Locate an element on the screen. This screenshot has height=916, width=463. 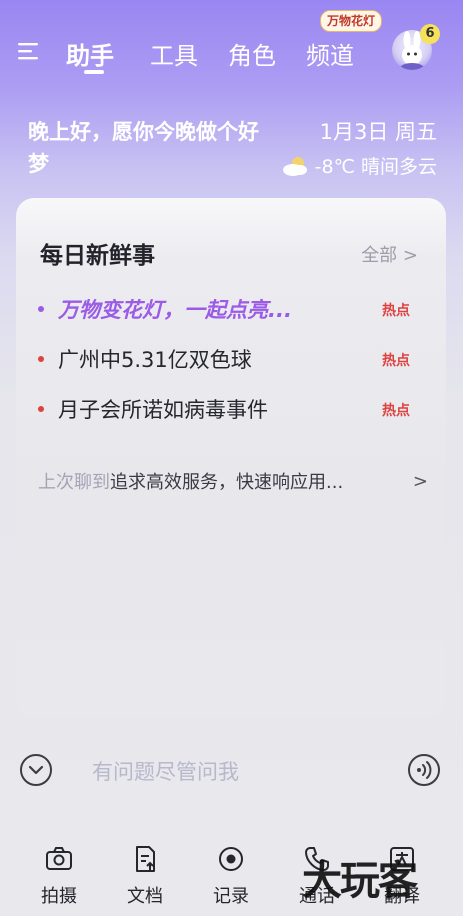
weather-text: -8℃ 晴间多云 is located at coordinates (375, 167).